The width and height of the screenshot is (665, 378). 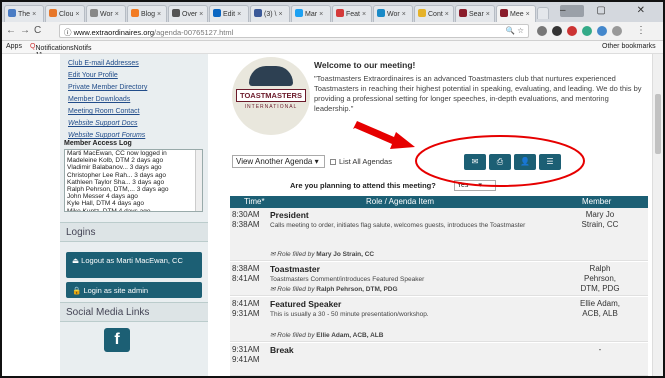 I want to click on list-all-agendas-checkbox: List All Agendas, so click(x=361, y=161).